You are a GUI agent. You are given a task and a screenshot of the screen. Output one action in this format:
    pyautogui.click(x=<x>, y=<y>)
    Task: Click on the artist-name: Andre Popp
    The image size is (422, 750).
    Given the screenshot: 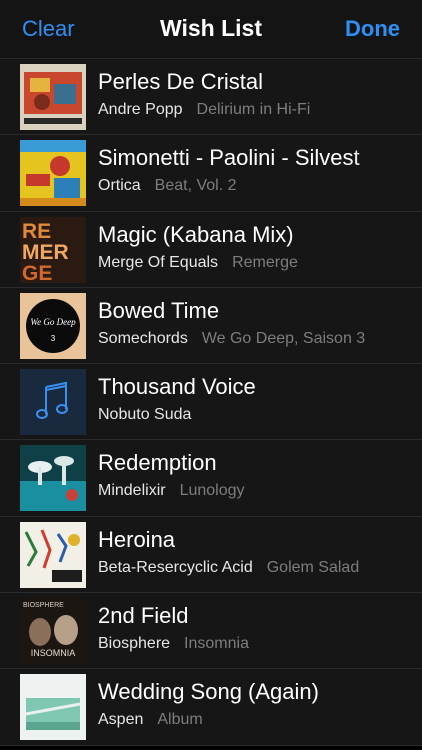 What is the action you would take?
    pyautogui.click(x=140, y=109)
    